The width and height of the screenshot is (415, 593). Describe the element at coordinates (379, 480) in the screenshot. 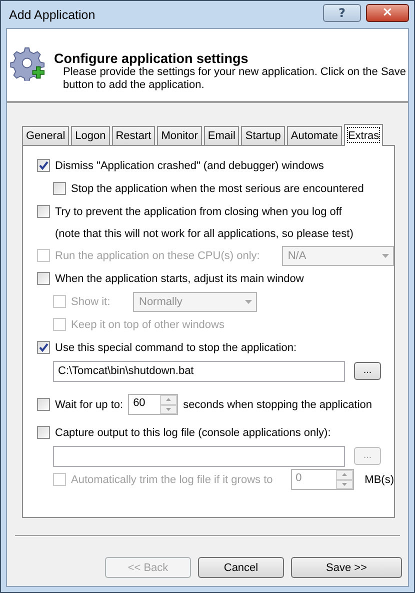

I see `suffix-label: MB(s)` at that location.